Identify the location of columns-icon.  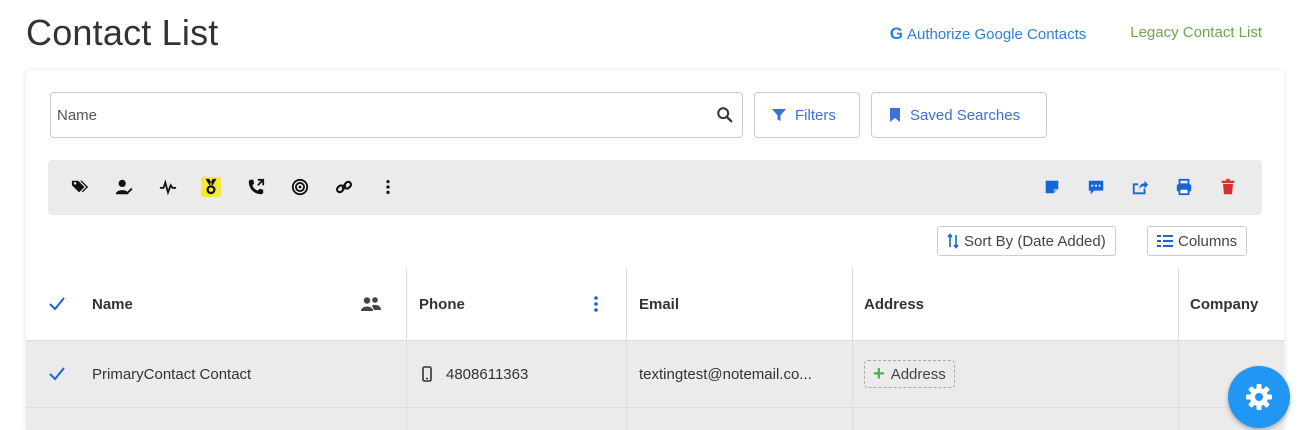
(1165, 241).